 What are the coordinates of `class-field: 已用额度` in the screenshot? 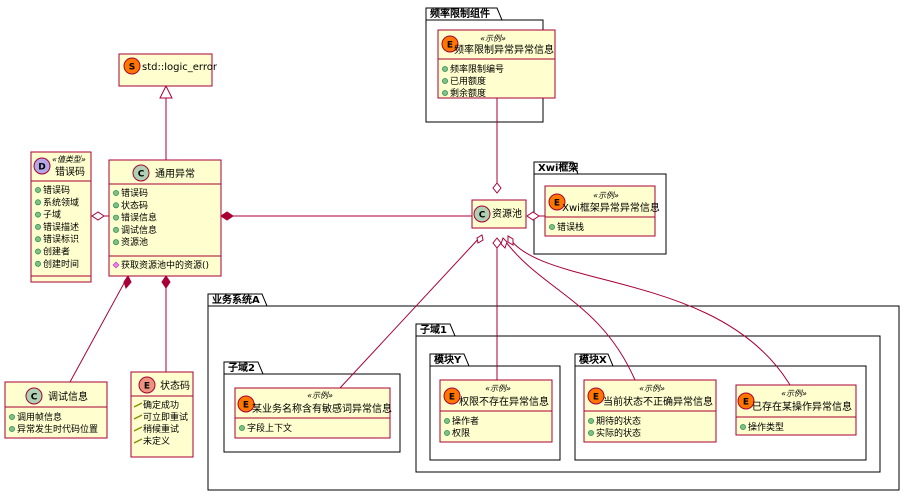 It's located at (468, 81).